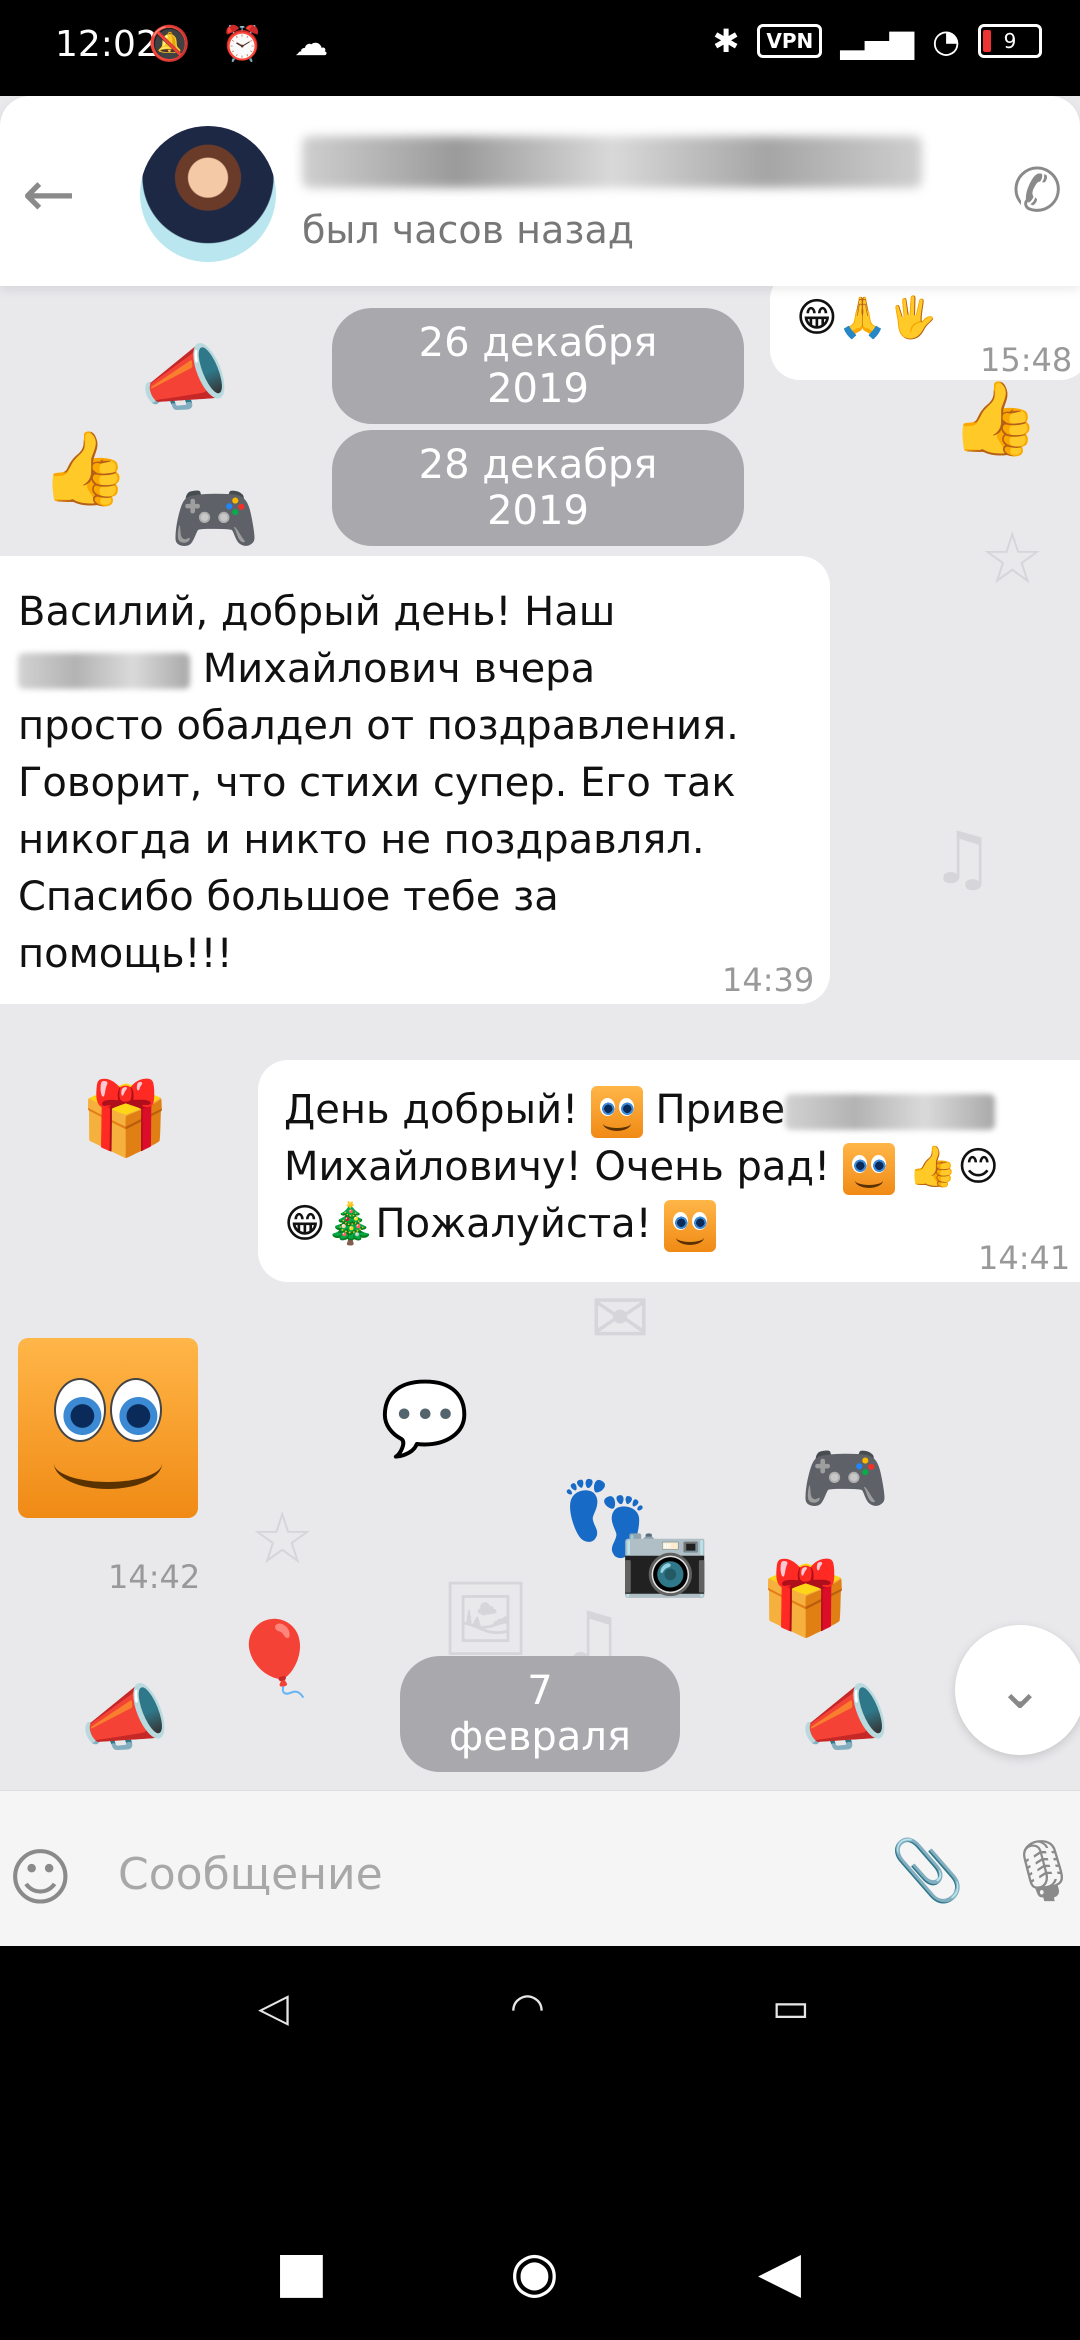 This screenshot has height=2340, width=1080. I want to click on message-line: День добрый! Приве, so click(682, 1110).